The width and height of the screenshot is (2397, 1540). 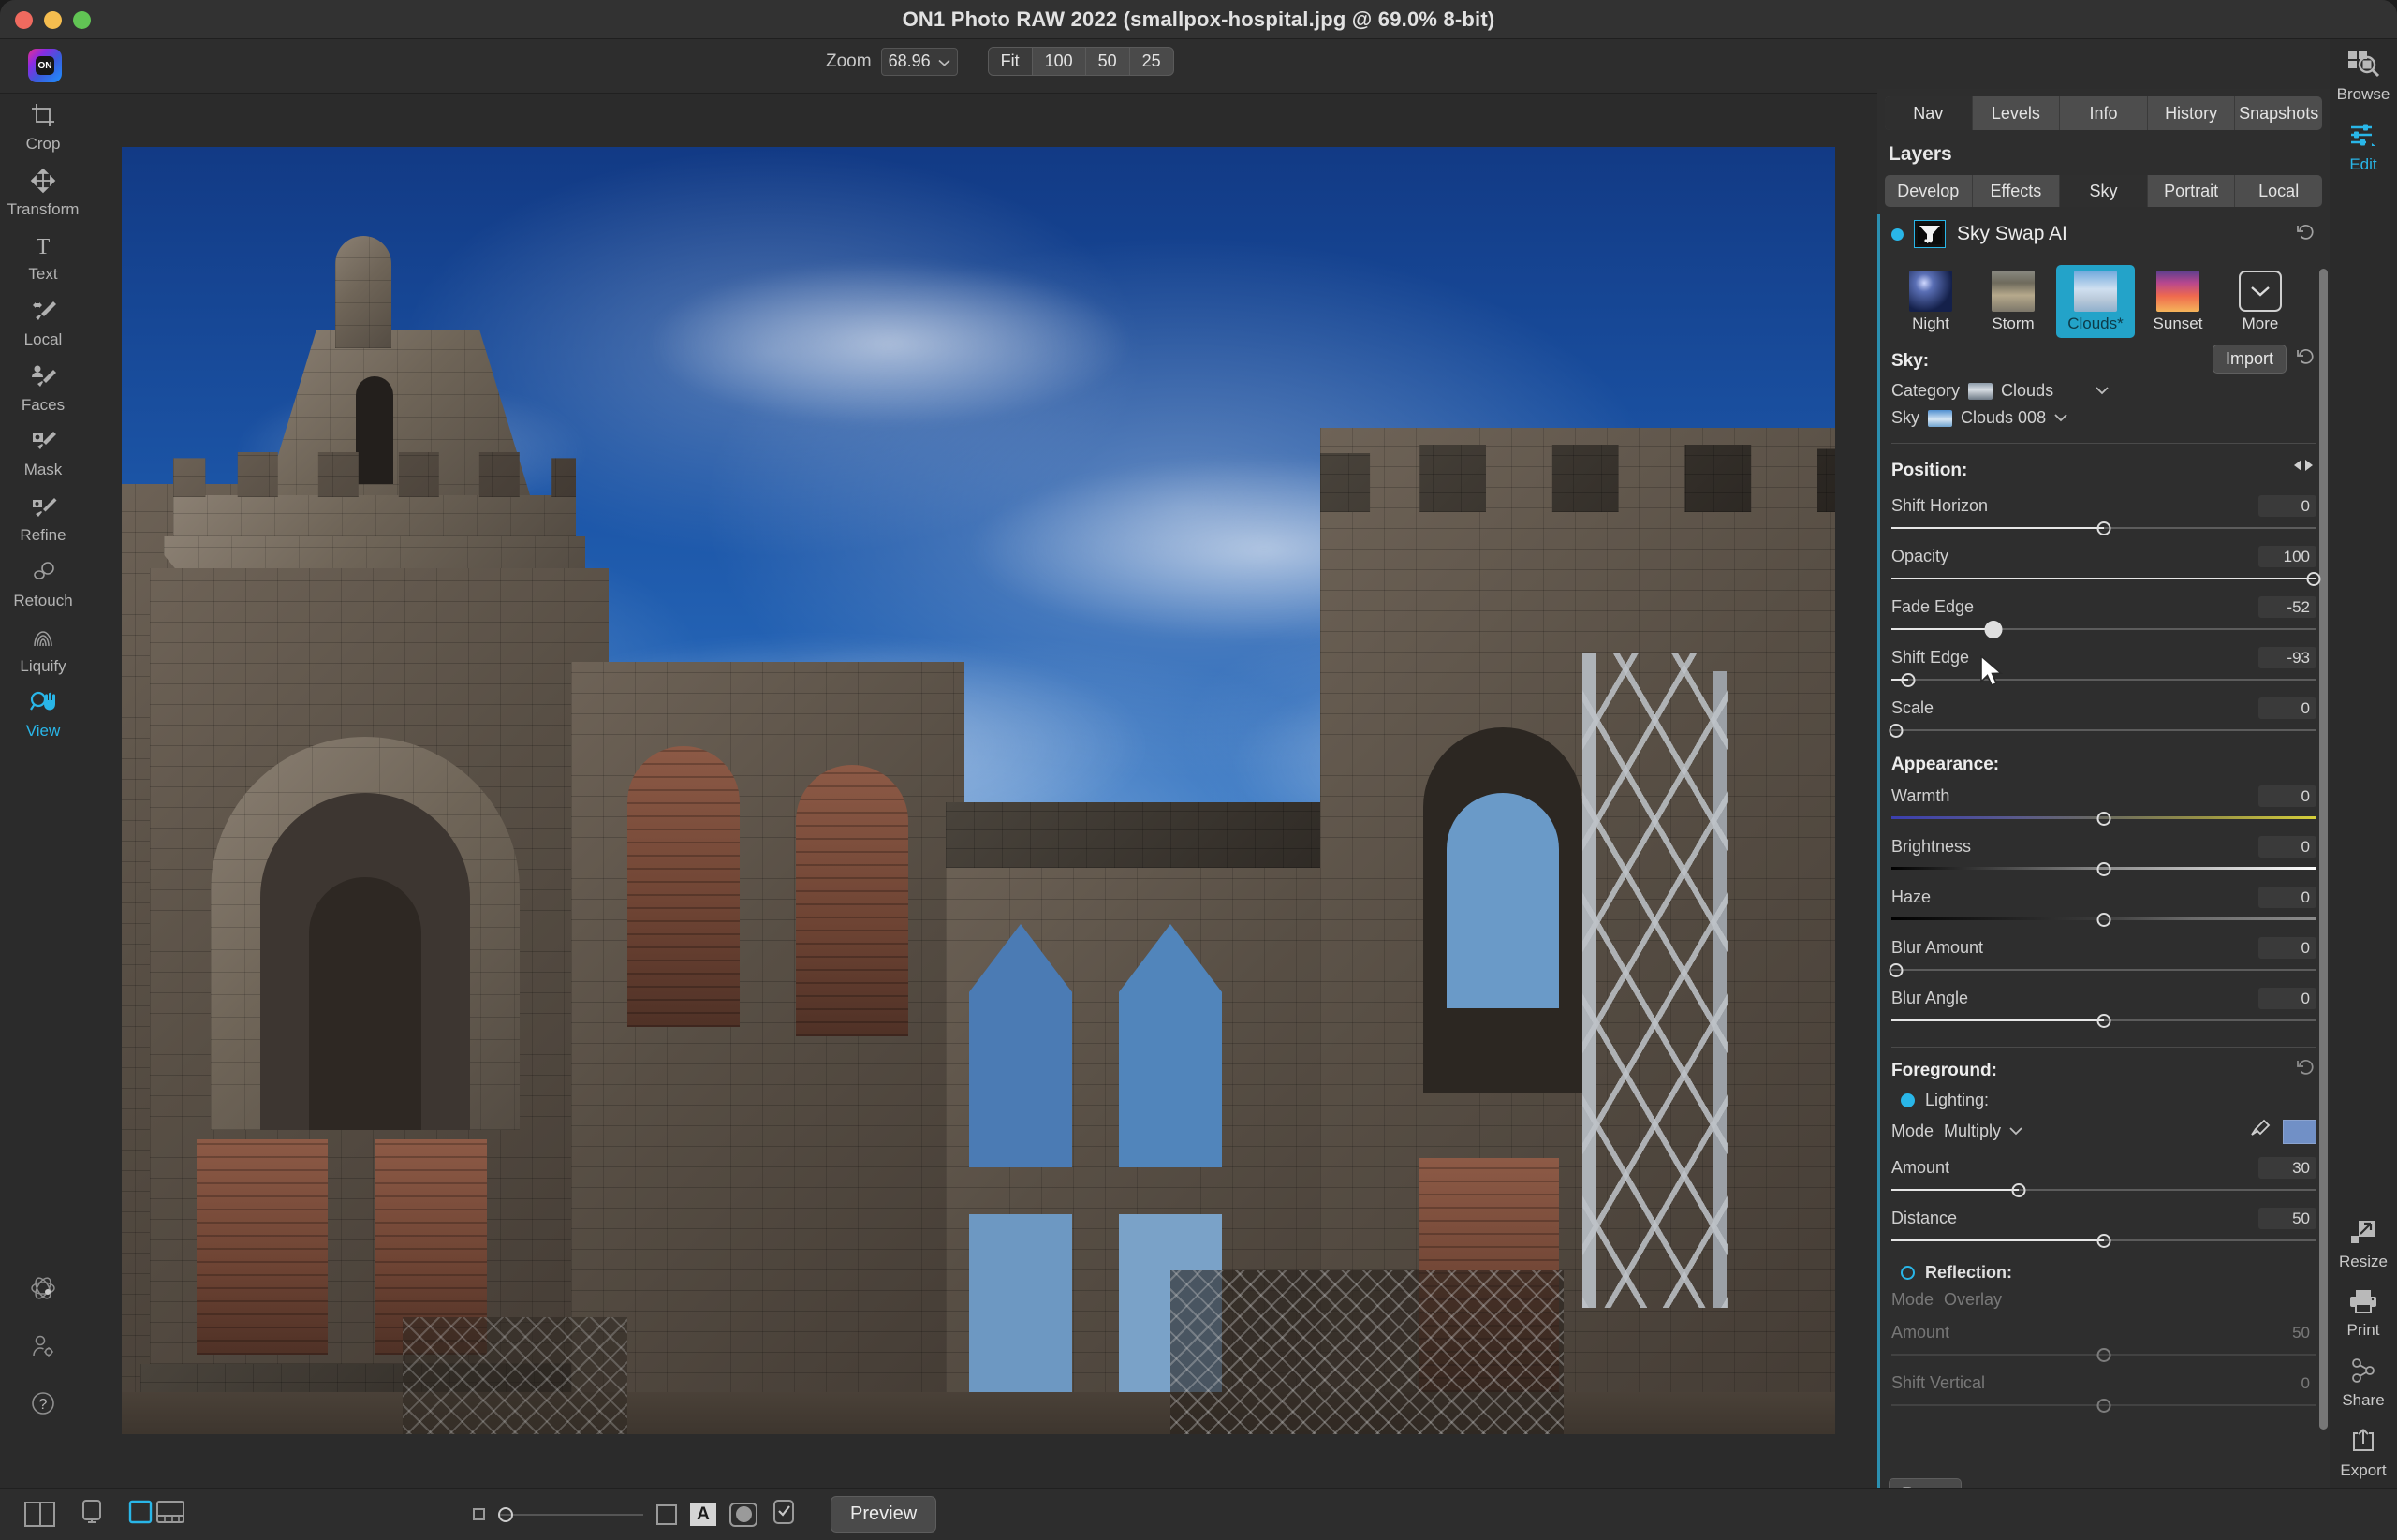 I want to click on soft-proof-icon, so click(x=92, y=1514).